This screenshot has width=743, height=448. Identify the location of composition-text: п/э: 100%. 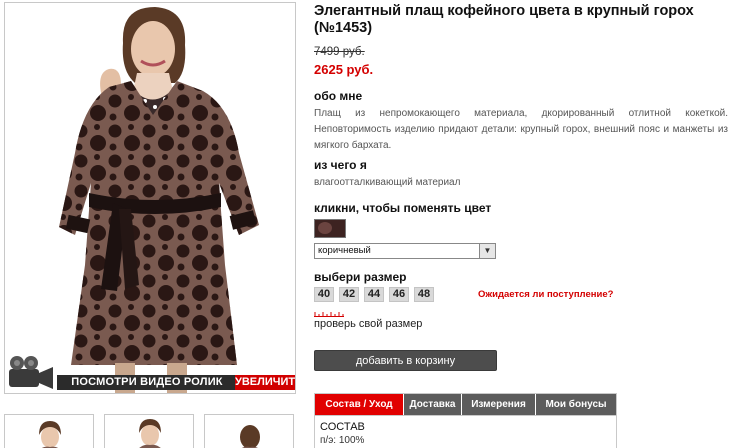
(342, 440).